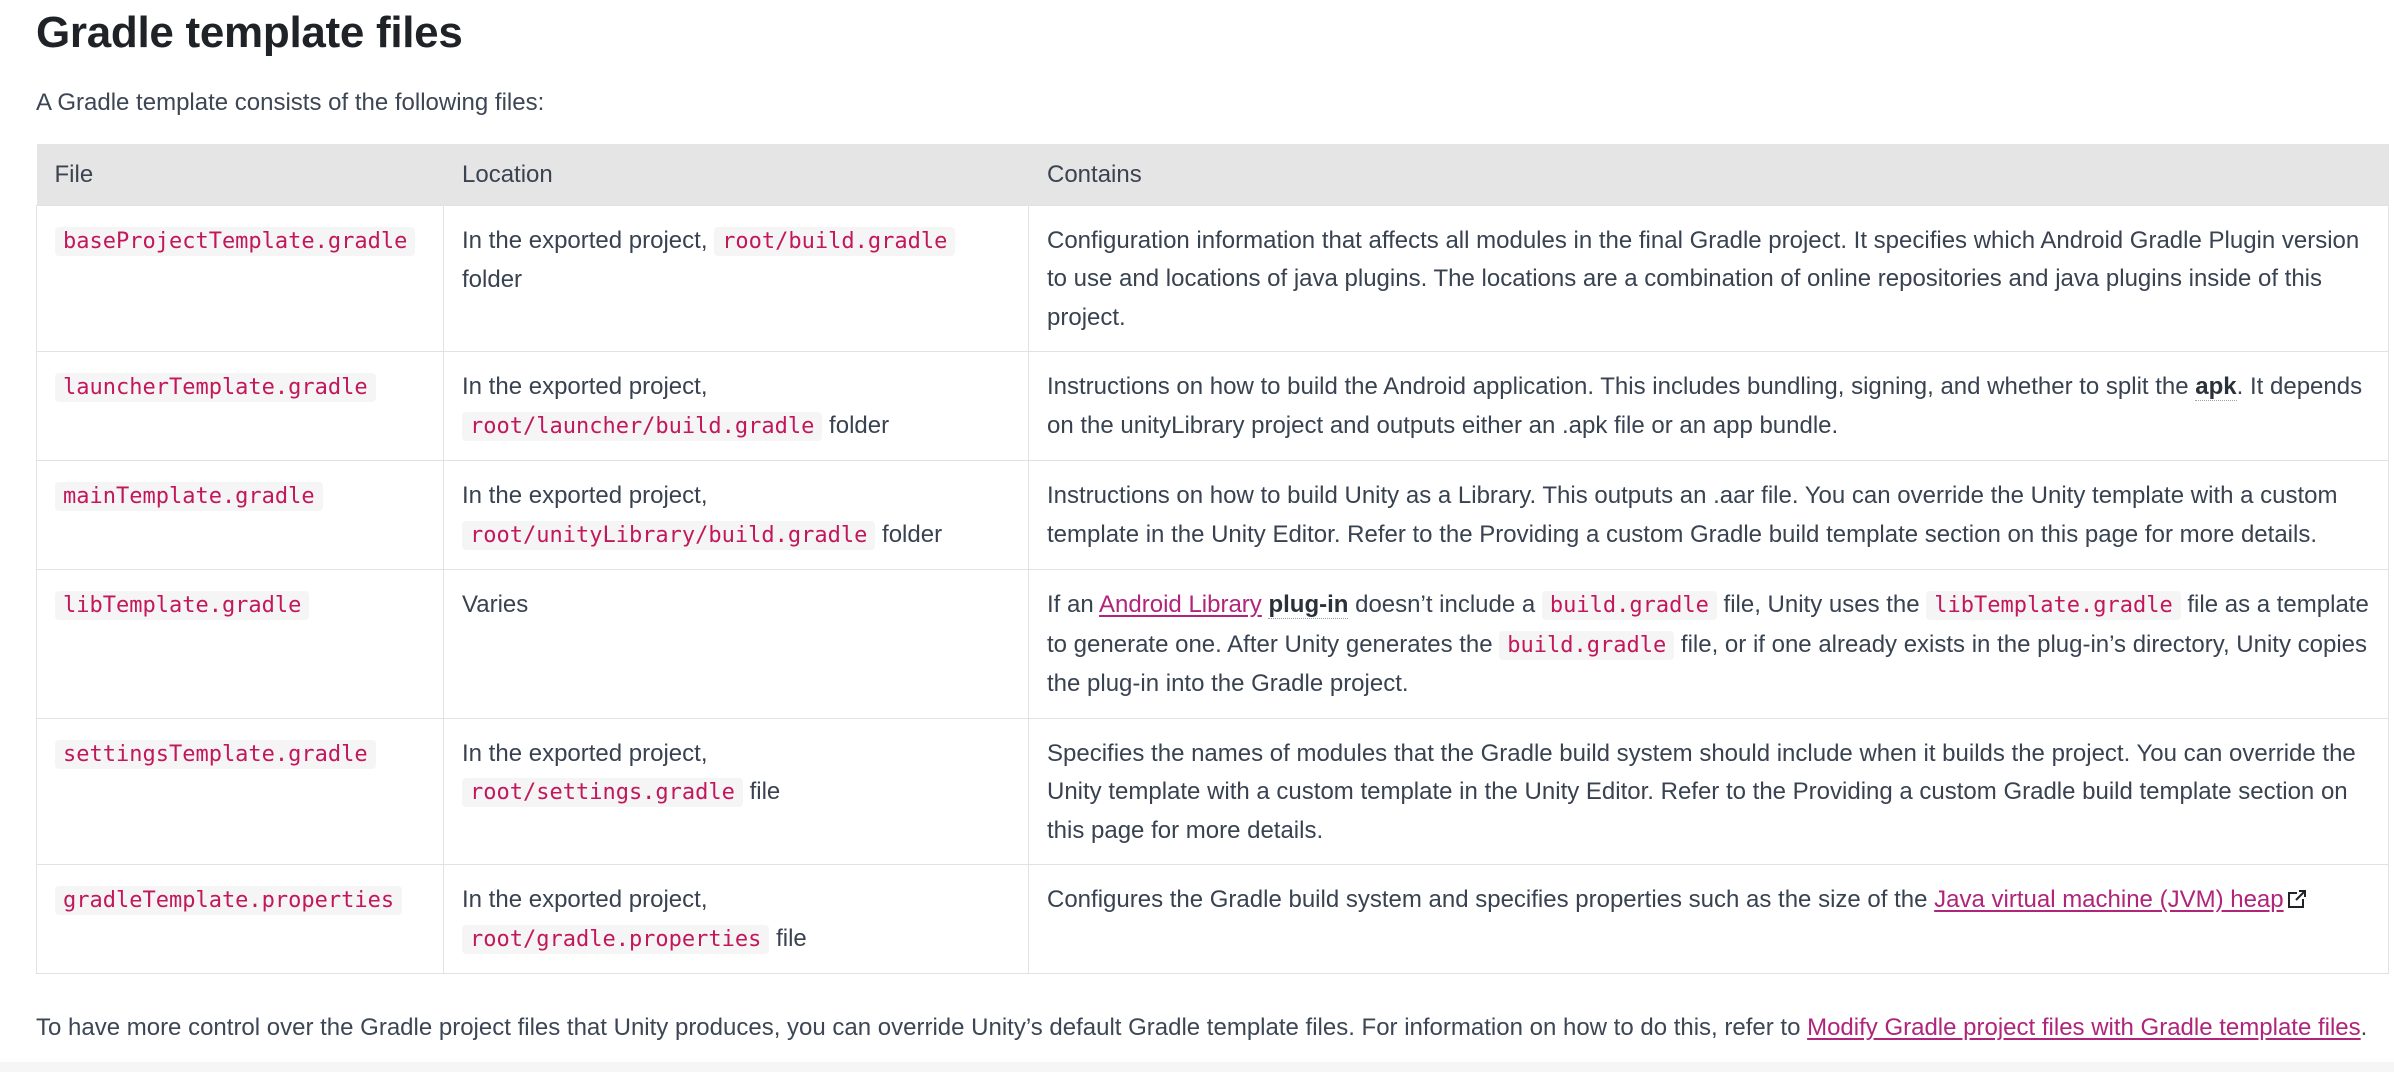  What do you see at coordinates (240, 174) in the screenshot?
I see `column-header-file: File` at bounding box center [240, 174].